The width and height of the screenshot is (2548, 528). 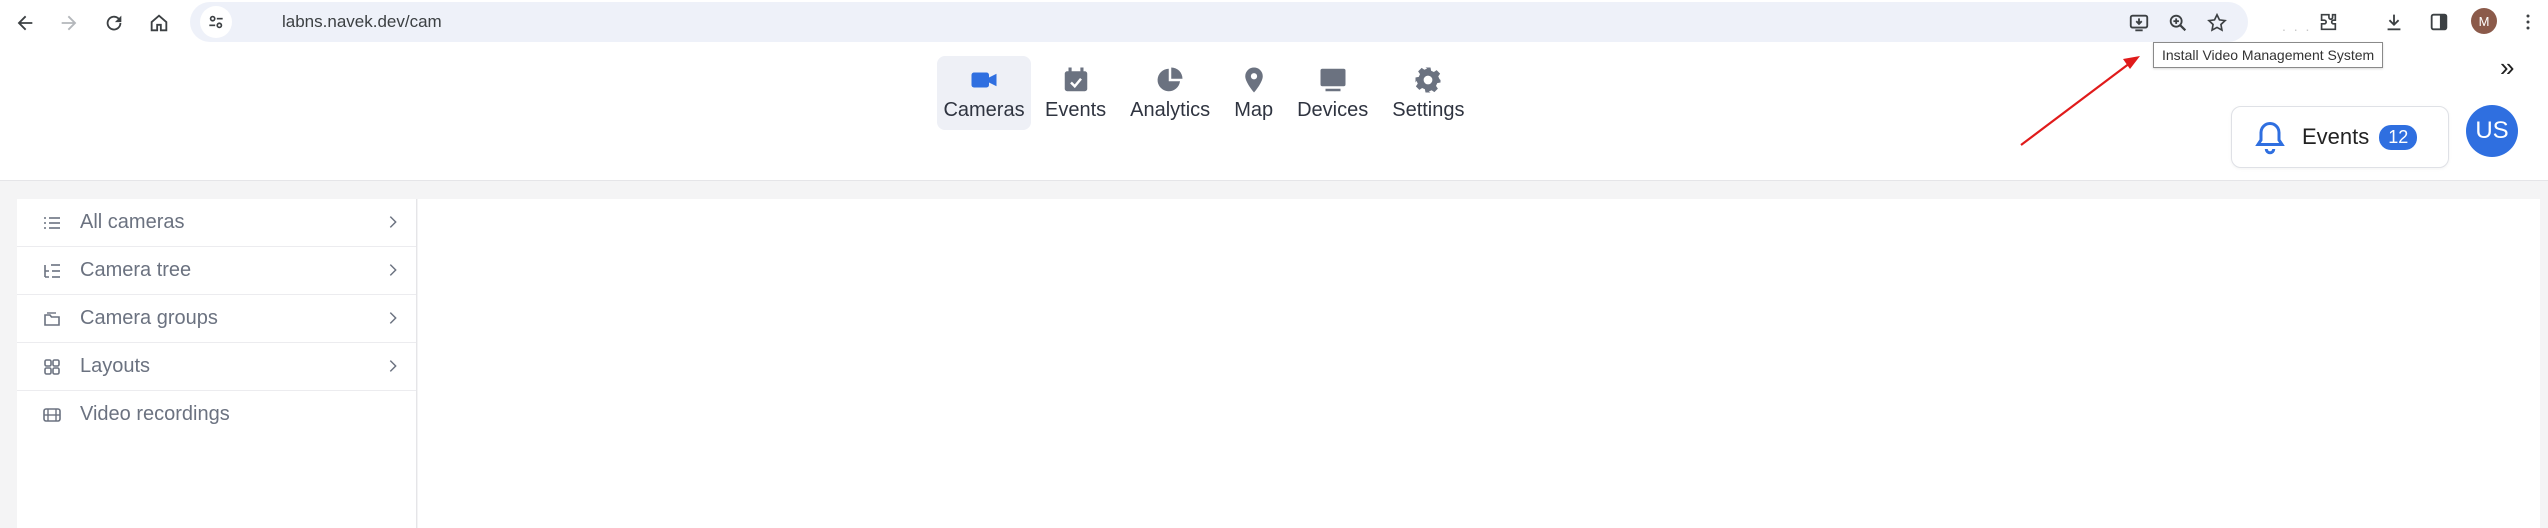 What do you see at coordinates (362, 22) in the screenshot?
I see `url-text: labns.navek.dev/cam` at bounding box center [362, 22].